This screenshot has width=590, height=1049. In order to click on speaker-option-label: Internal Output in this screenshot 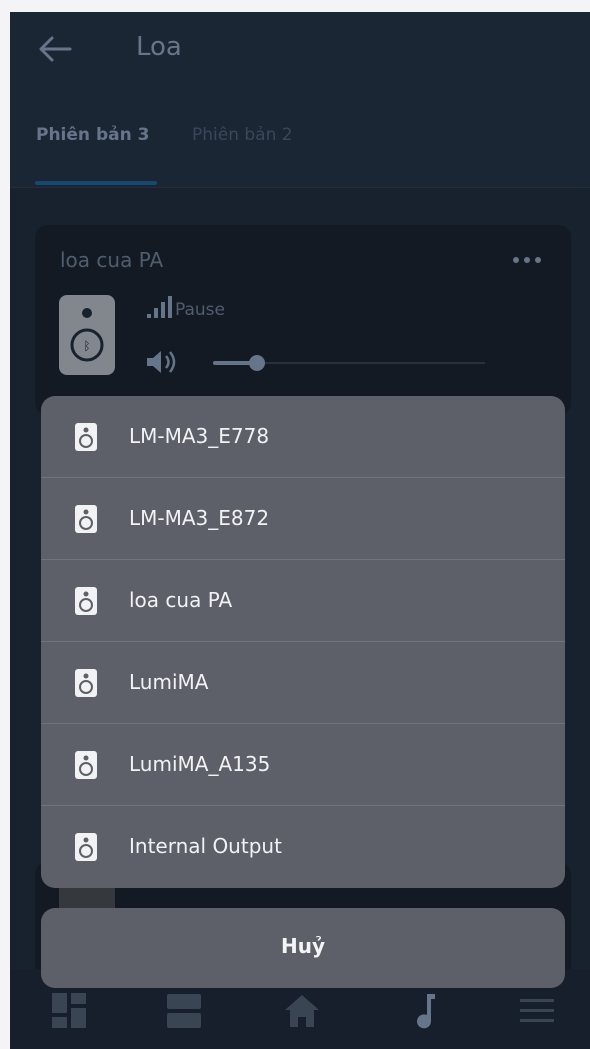, I will do `click(205, 846)`.